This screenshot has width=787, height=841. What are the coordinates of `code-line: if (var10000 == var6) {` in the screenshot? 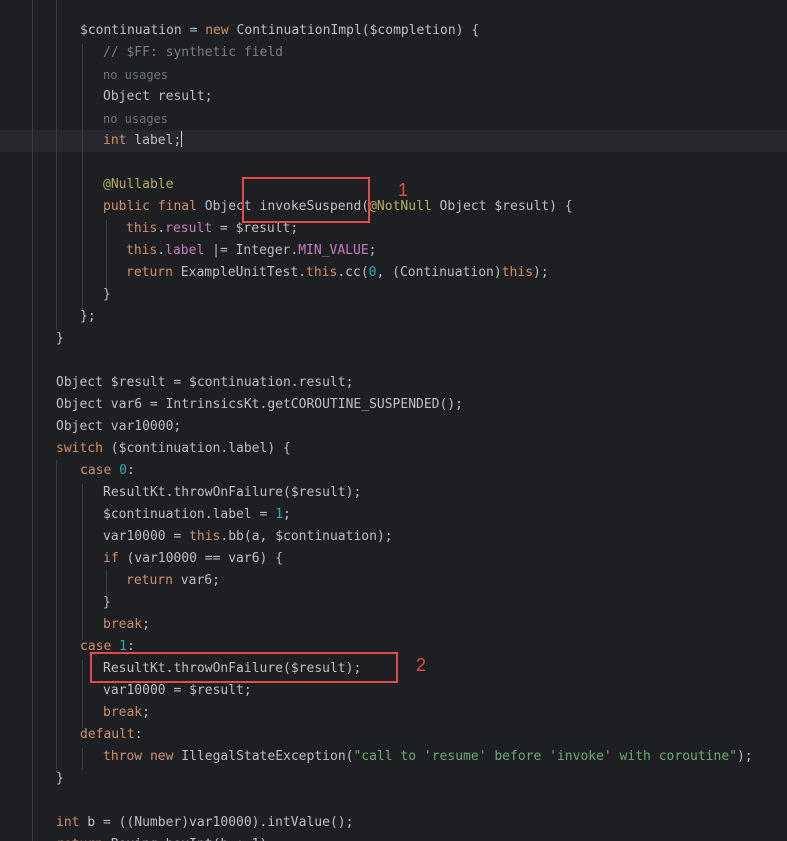 It's located at (193, 559).